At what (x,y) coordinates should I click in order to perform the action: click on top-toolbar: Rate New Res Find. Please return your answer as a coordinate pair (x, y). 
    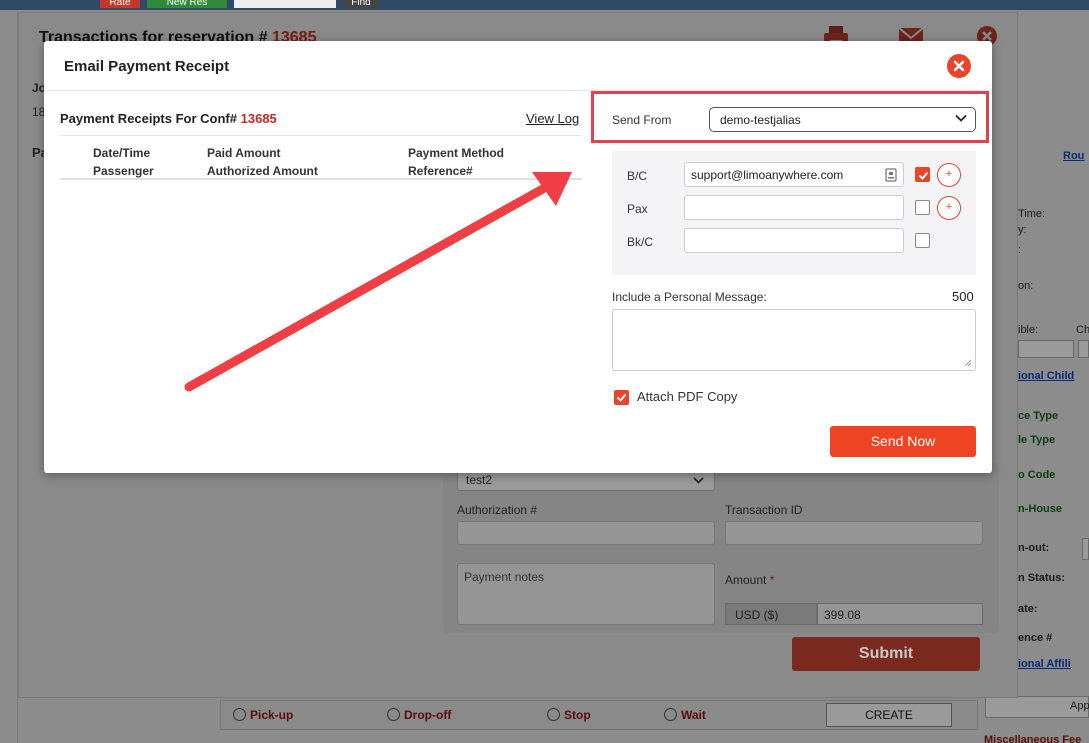
    Looking at the image, I should click on (544, 5).